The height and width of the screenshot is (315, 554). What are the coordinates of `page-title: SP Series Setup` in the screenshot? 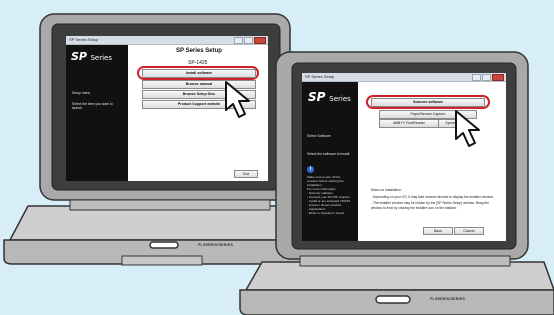 It's located at (199, 51).